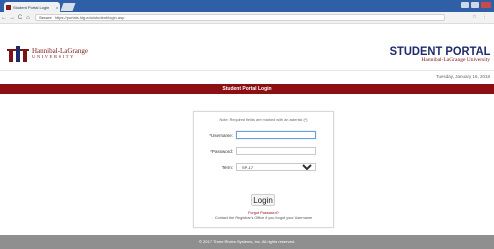 The height and width of the screenshot is (249, 494). I want to click on browser-tab-strip: Student Portal Login x, so click(247, 6).